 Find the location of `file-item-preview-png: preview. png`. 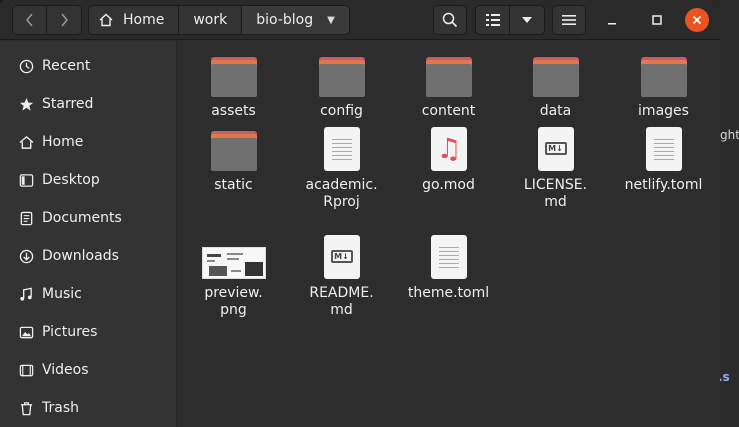

file-item-preview-png: preview. png is located at coordinates (233, 271).